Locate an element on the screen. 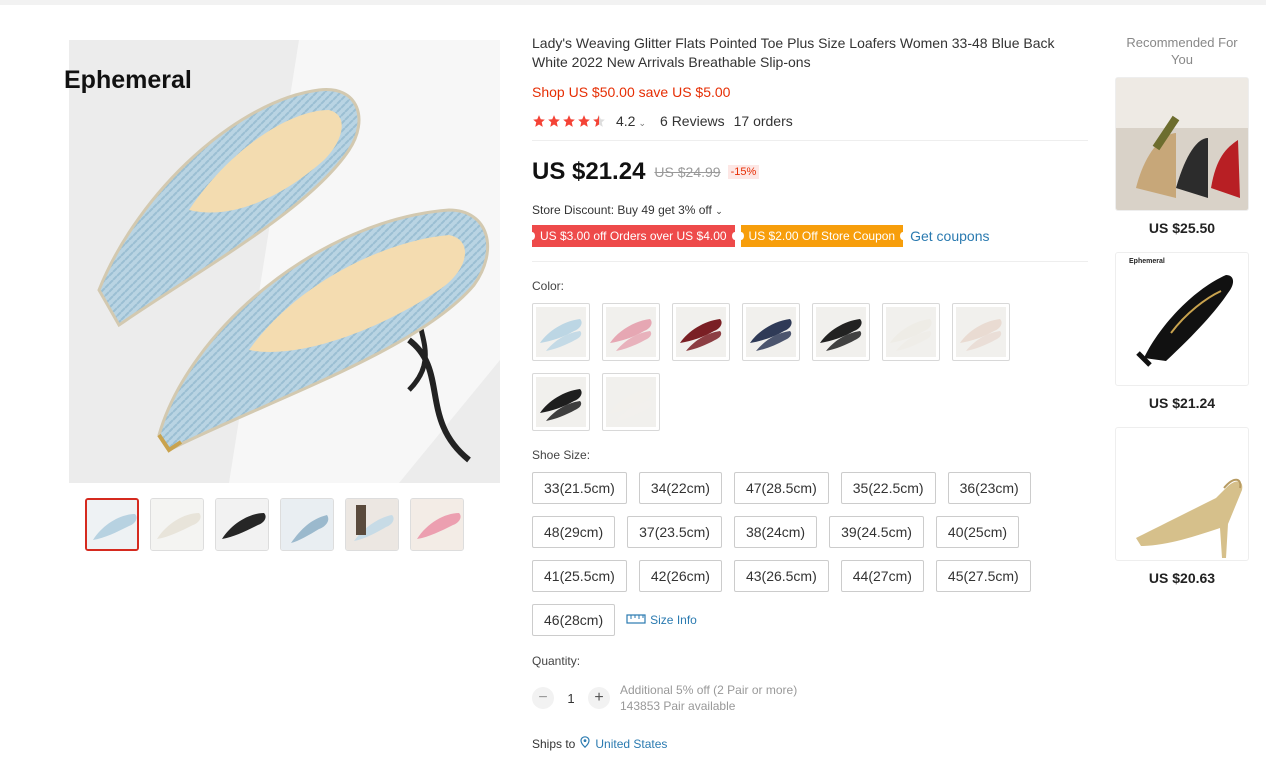 This screenshot has width=1266, height=762. size-option: 36(23cm) is located at coordinates (989, 488).